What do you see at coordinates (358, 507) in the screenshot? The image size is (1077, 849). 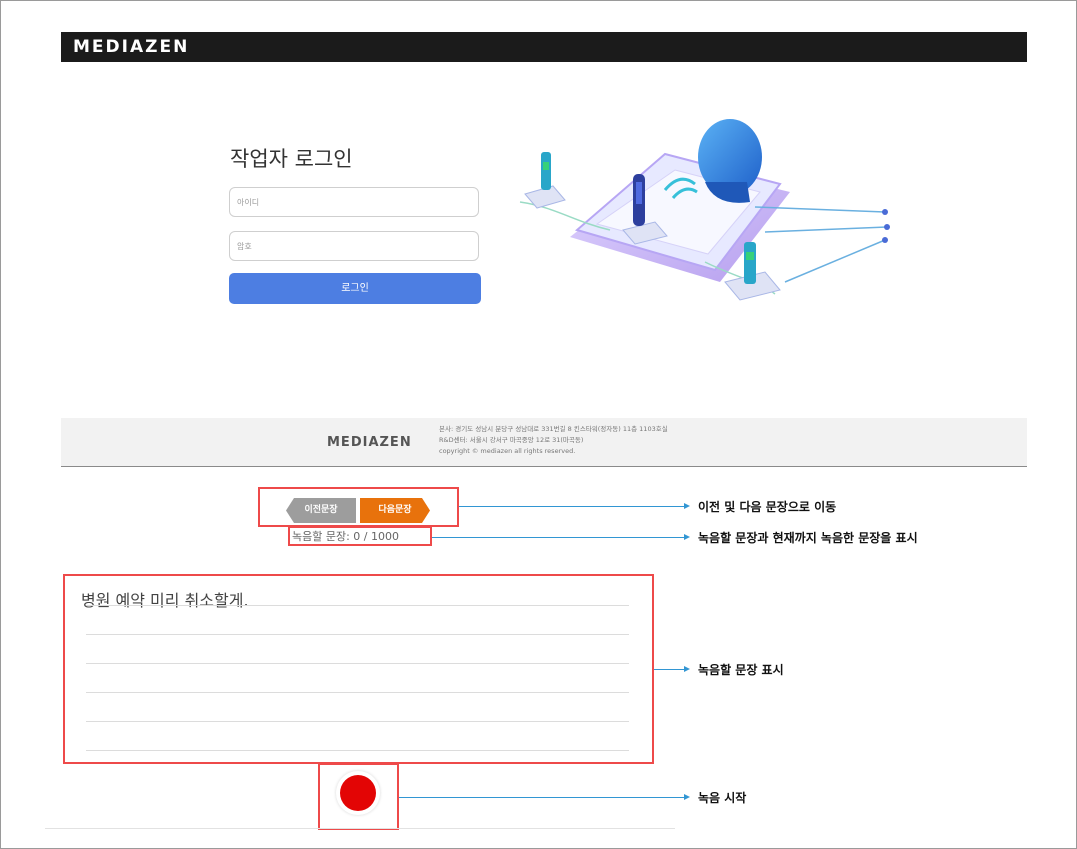 I see `nav-highlight-box` at bounding box center [358, 507].